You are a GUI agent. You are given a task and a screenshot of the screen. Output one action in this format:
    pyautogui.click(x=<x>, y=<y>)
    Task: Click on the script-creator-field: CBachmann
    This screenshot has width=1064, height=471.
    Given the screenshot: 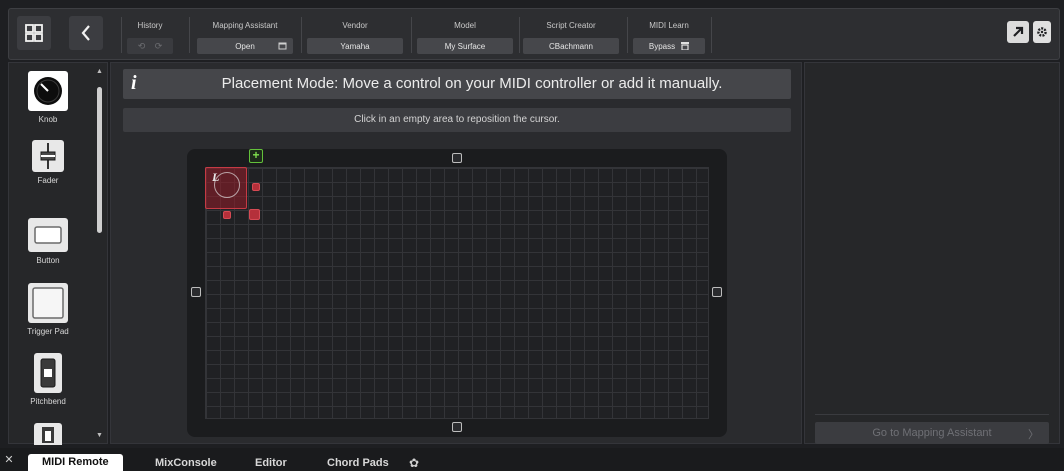 What is the action you would take?
    pyautogui.click(x=571, y=46)
    